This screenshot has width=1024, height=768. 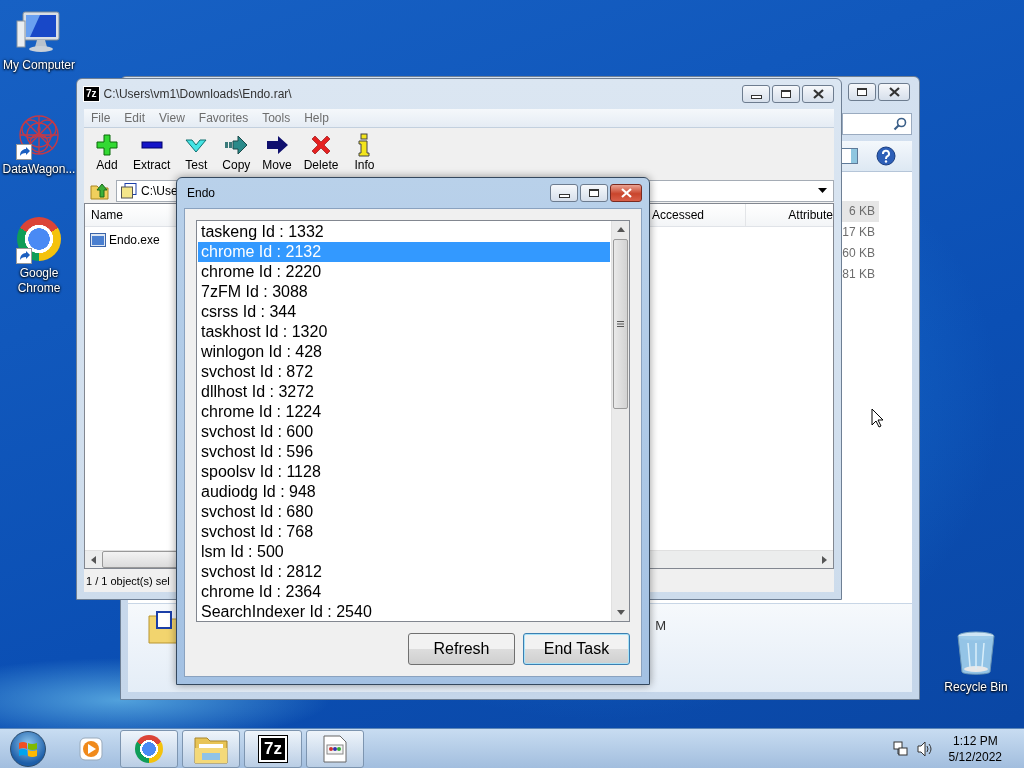 What do you see at coordinates (404, 552) in the screenshot?
I see `list-item: lsm Id : 500` at bounding box center [404, 552].